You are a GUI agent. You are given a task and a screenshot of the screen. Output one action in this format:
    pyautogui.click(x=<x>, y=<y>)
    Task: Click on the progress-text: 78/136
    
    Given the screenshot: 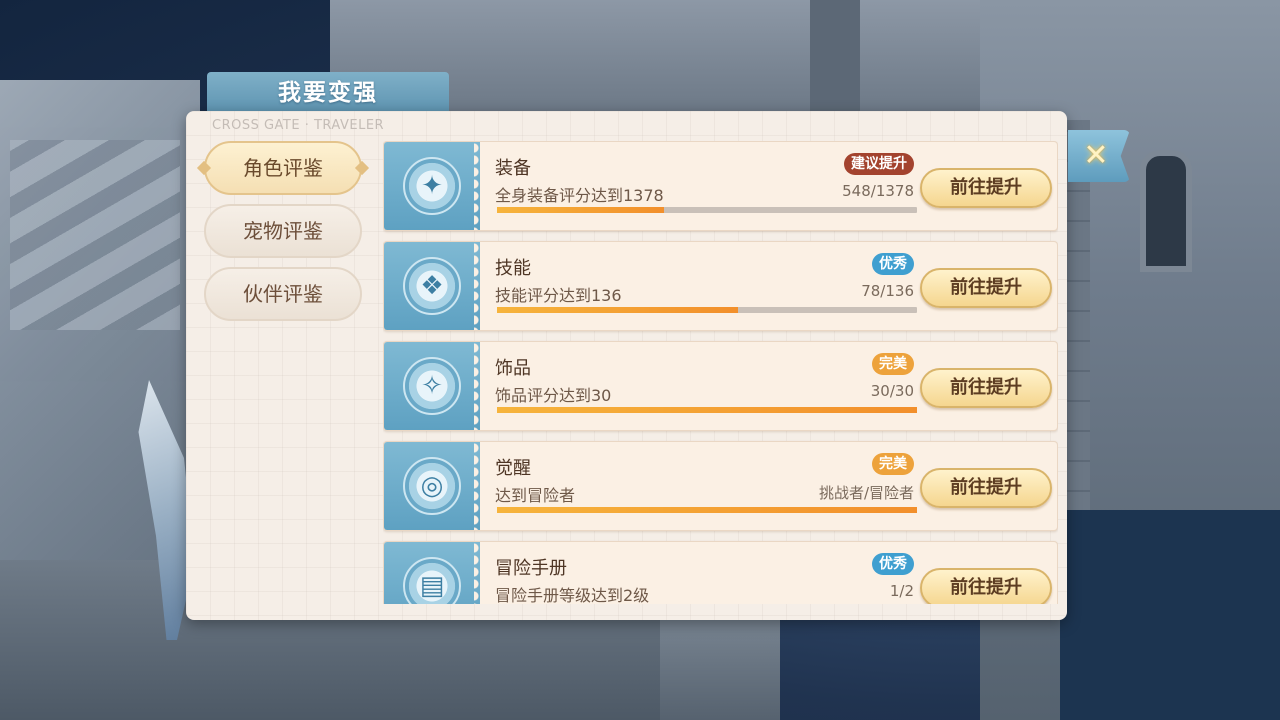 What is the action you would take?
    pyautogui.click(x=887, y=291)
    